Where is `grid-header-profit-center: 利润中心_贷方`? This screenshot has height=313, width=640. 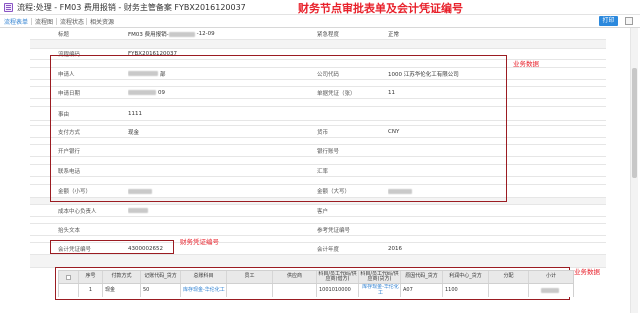
grid-header-profit-center: 利润中心_贷方 is located at coordinates (466, 277).